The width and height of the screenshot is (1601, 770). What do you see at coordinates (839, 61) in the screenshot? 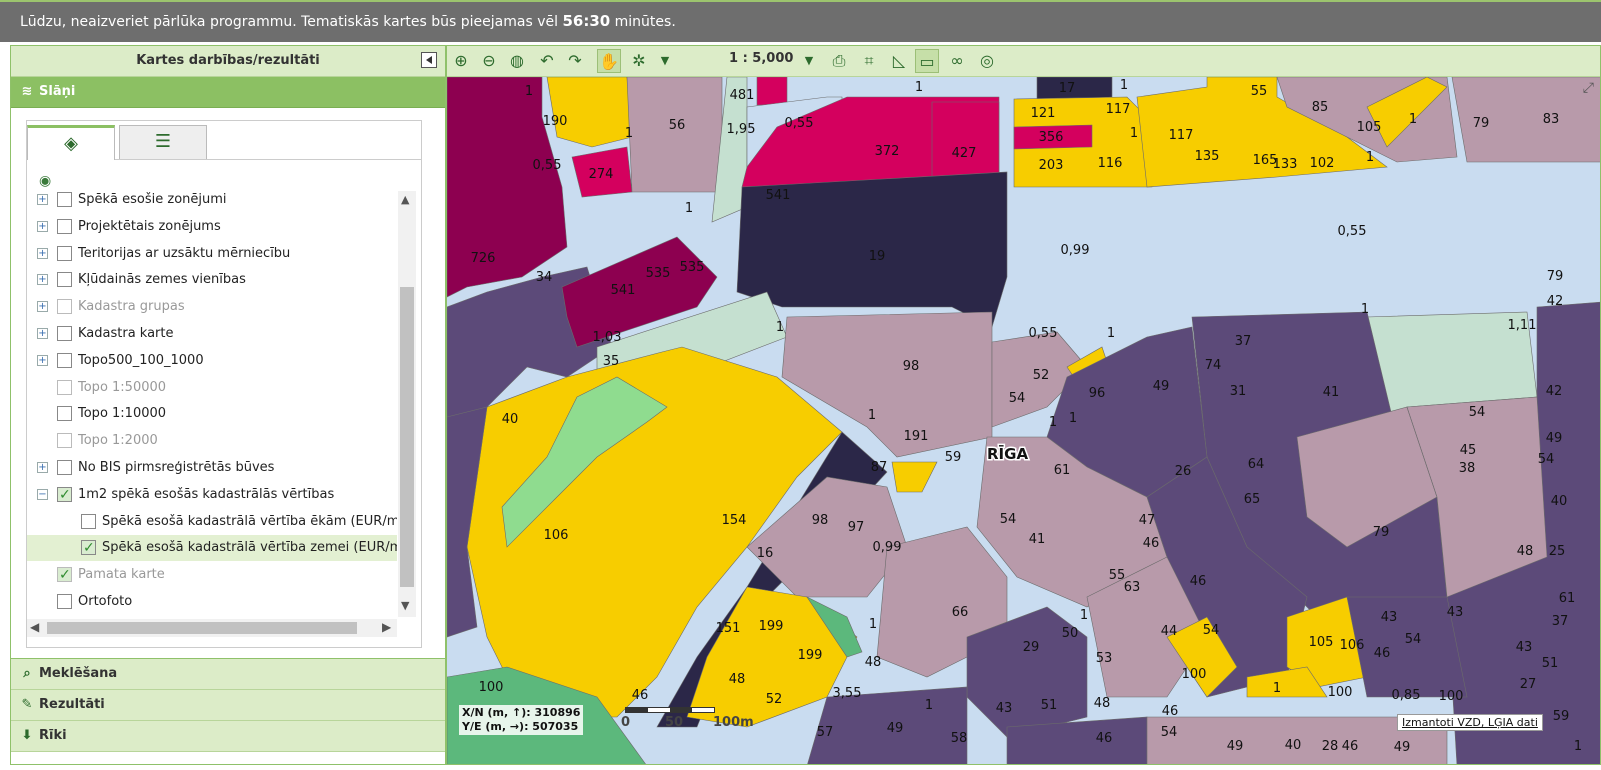
I see `print-icon: ⎙` at bounding box center [839, 61].